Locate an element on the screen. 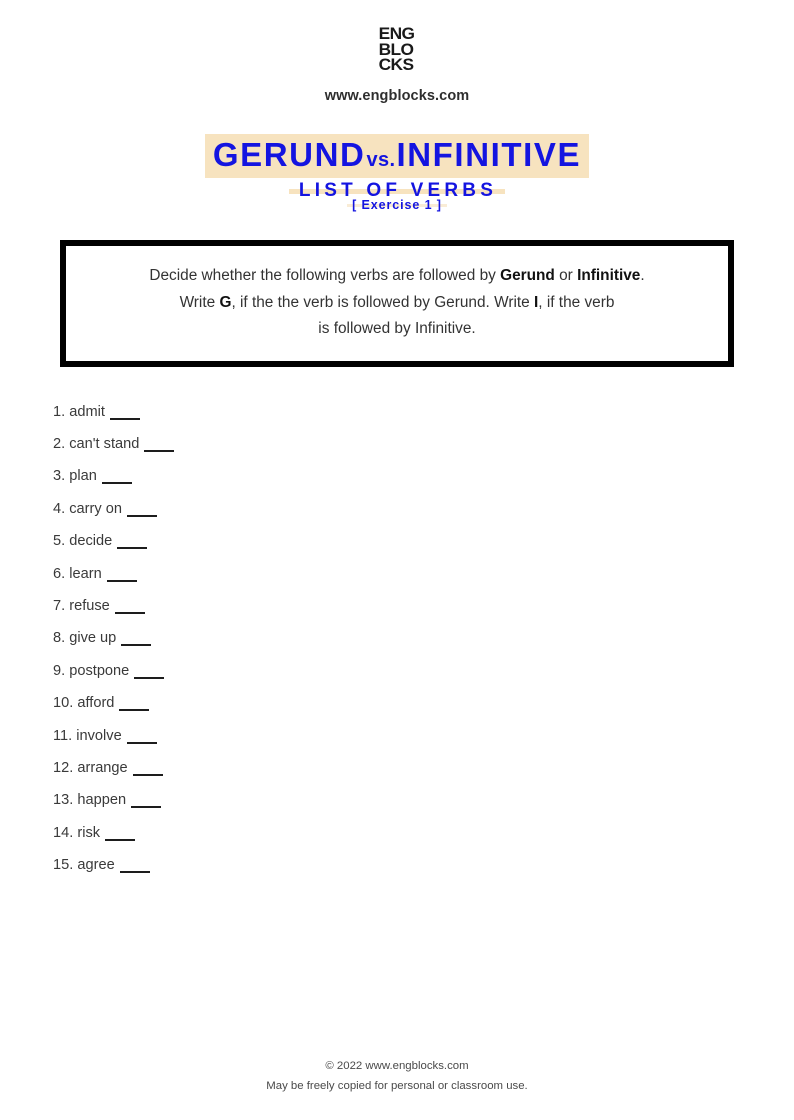 The height and width of the screenshot is (1120, 794). item-verb: admit is located at coordinates (87, 411).